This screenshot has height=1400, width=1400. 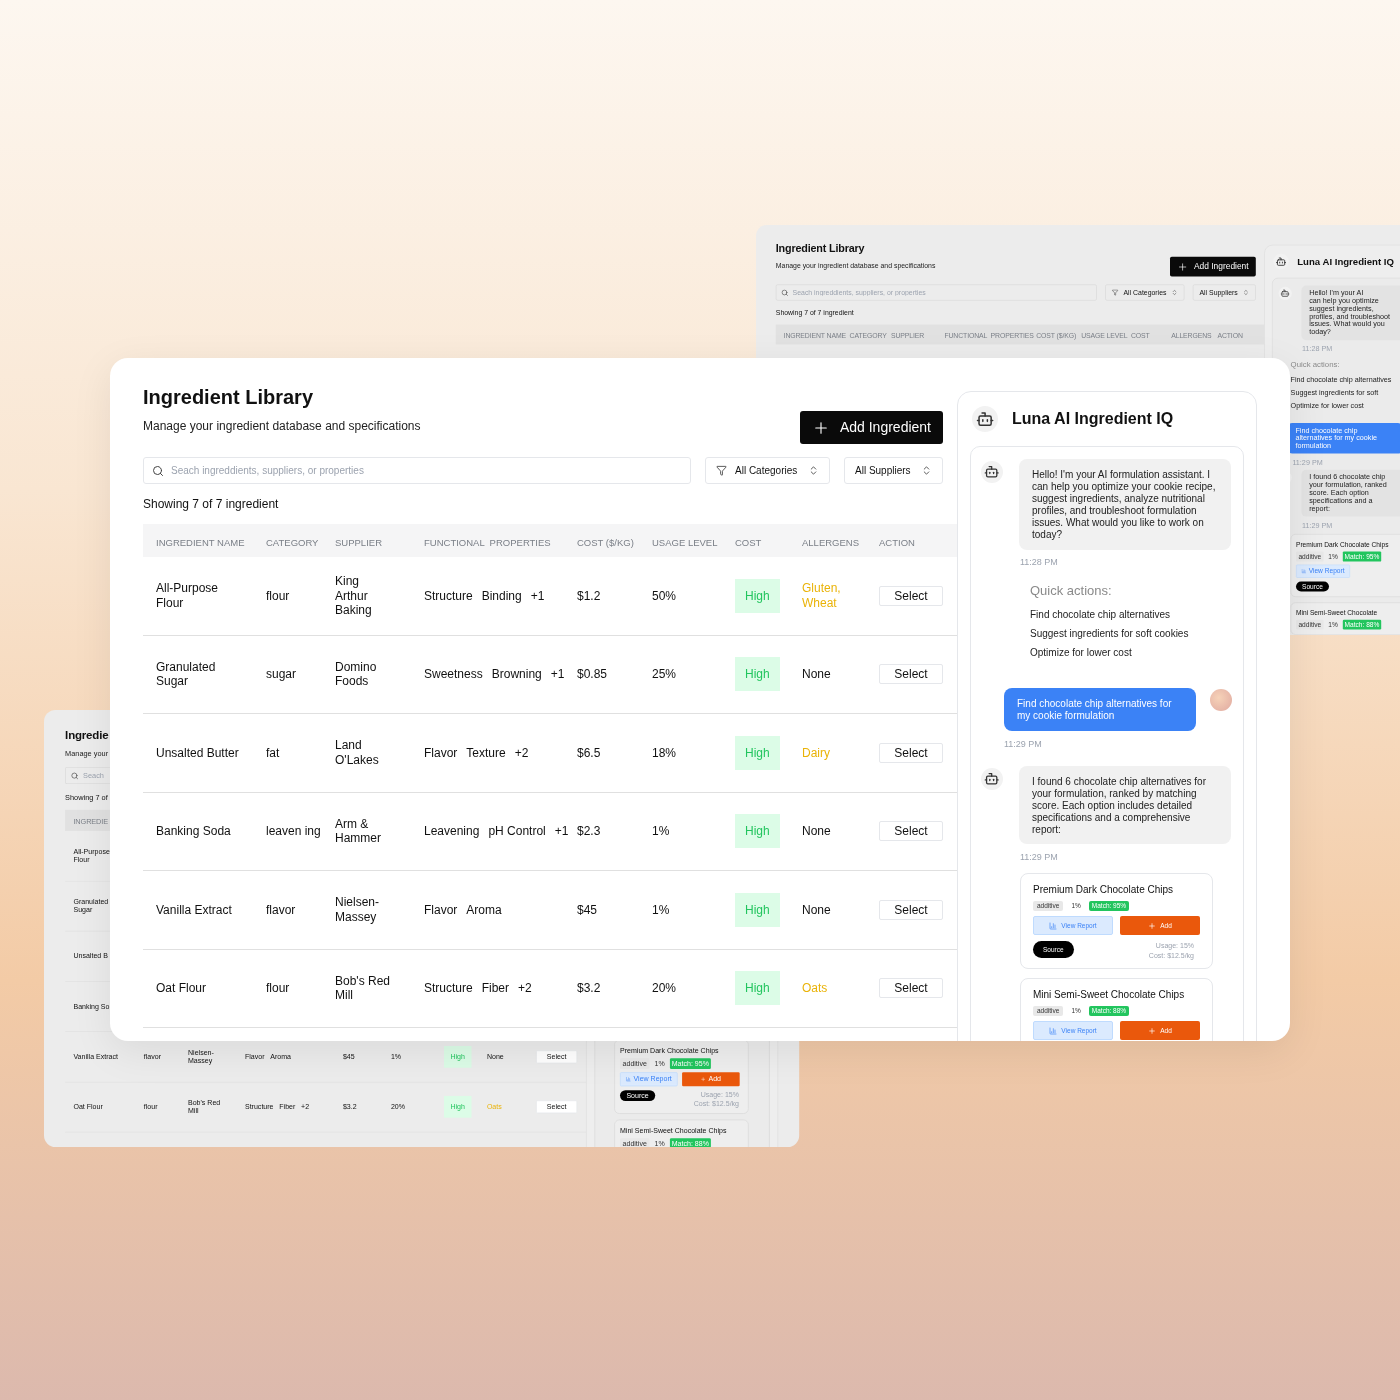 What do you see at coordinates (664, 752) in the screenshot?
I see `usage-cell: 18%` at bounding box center [664, 752].